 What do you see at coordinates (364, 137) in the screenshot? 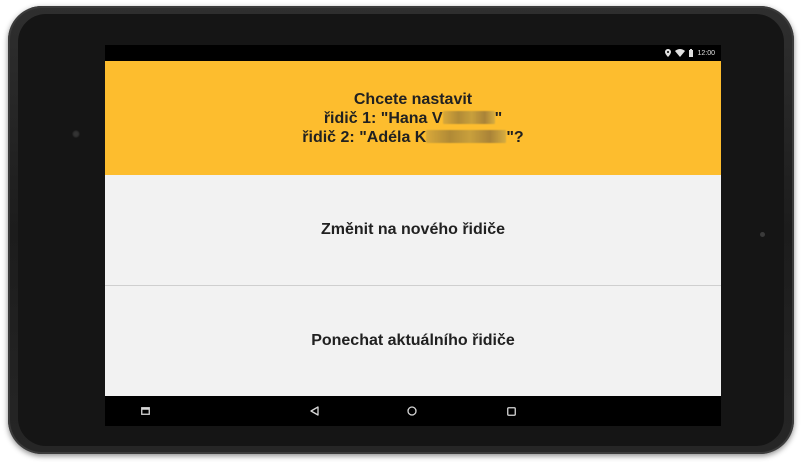
I see `driver-2-prefix: řidič 2: "Adéla K` at bounding box center [364, 137].